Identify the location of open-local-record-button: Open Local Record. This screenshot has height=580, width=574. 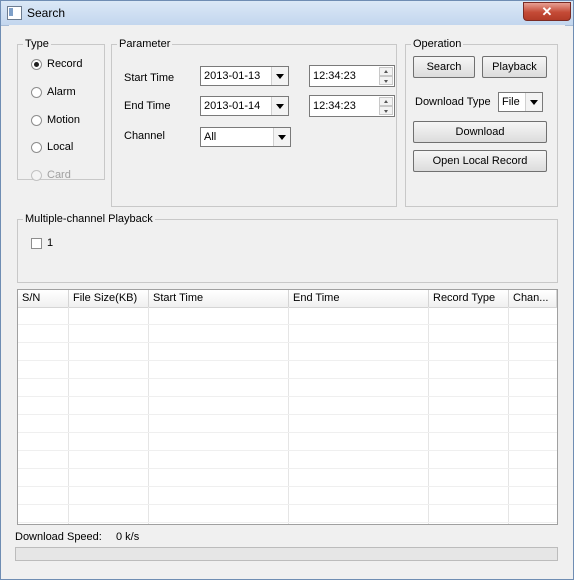
(480, 161).